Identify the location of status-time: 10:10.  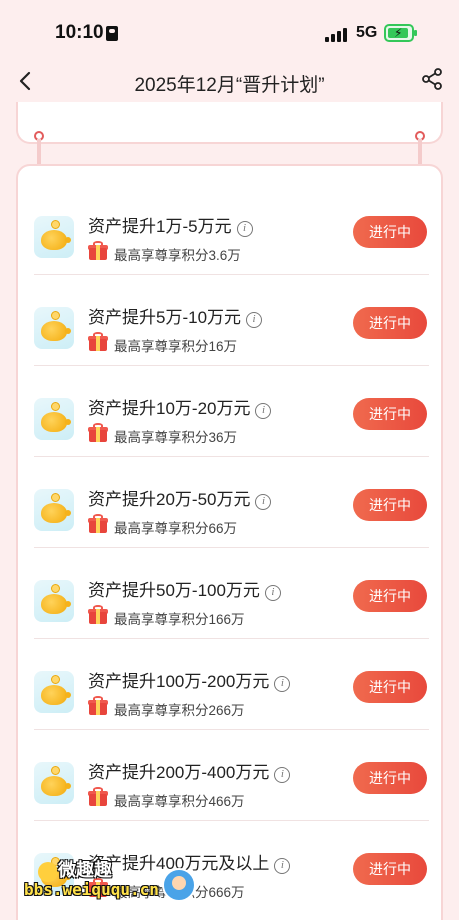
(79, 32).